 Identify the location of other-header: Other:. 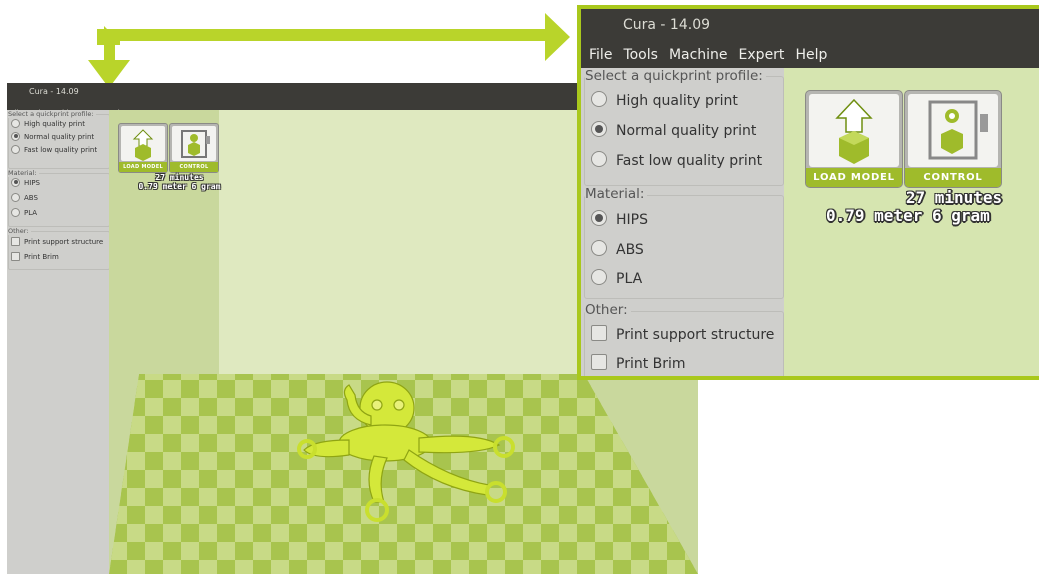
(19, 231).